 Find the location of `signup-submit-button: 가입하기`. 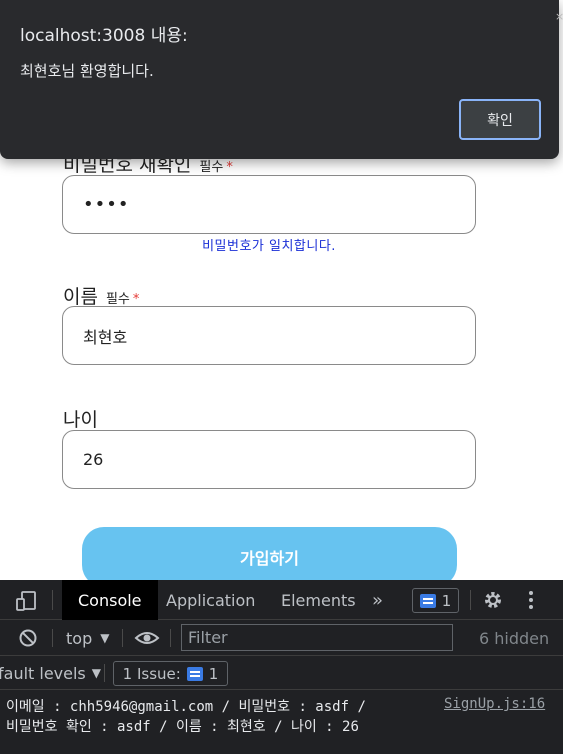

signup-submit-button: 가입하기 is located at coordinates (269, 557).